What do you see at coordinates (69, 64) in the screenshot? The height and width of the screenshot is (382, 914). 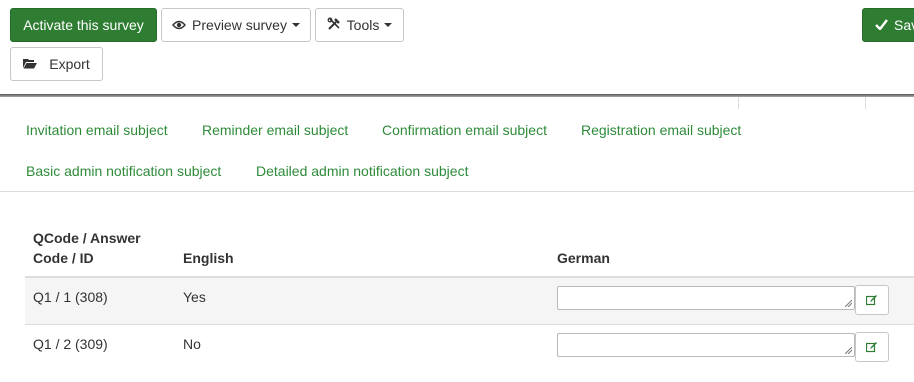 I see `export-label: Export` at bounding box center [69, 64].